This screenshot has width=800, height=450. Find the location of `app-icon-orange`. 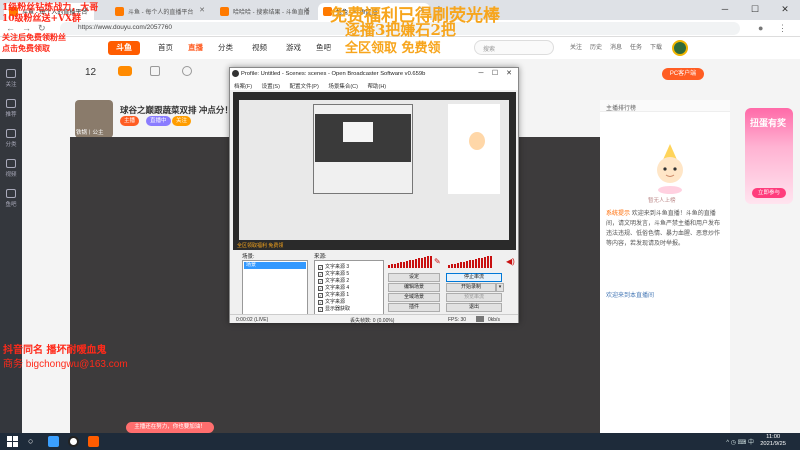

app-icon-orange is located at coordinates (93, 441).